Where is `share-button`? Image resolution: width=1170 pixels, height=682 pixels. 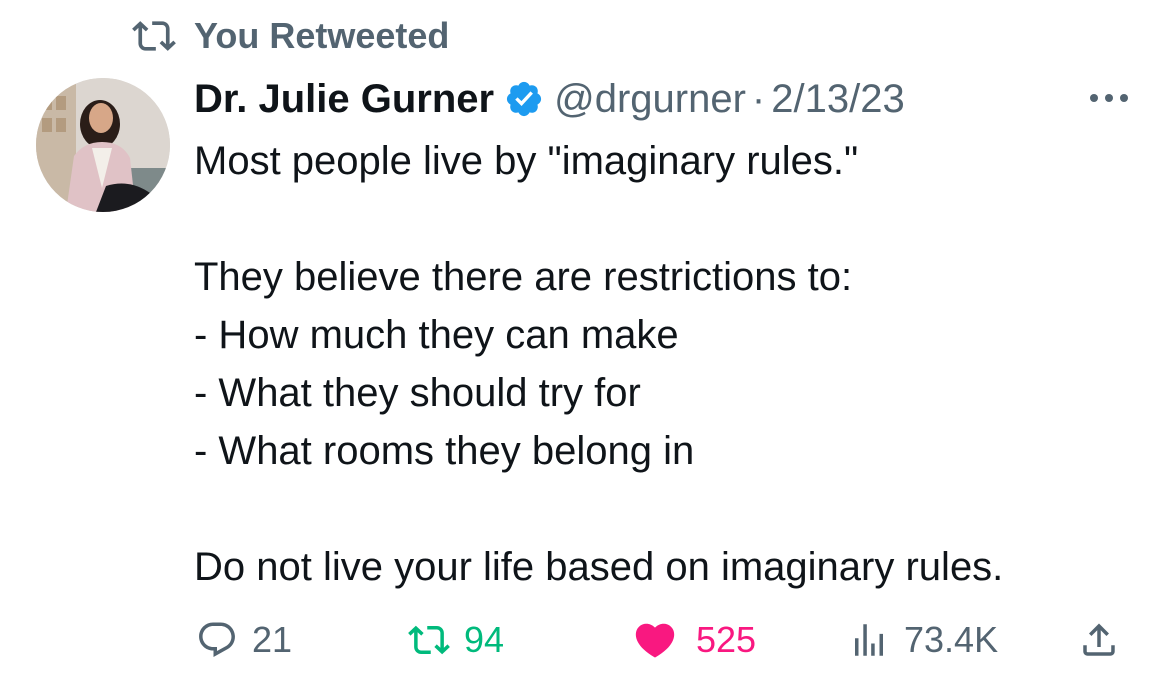 share-button is located at coordinates (1099, 640).